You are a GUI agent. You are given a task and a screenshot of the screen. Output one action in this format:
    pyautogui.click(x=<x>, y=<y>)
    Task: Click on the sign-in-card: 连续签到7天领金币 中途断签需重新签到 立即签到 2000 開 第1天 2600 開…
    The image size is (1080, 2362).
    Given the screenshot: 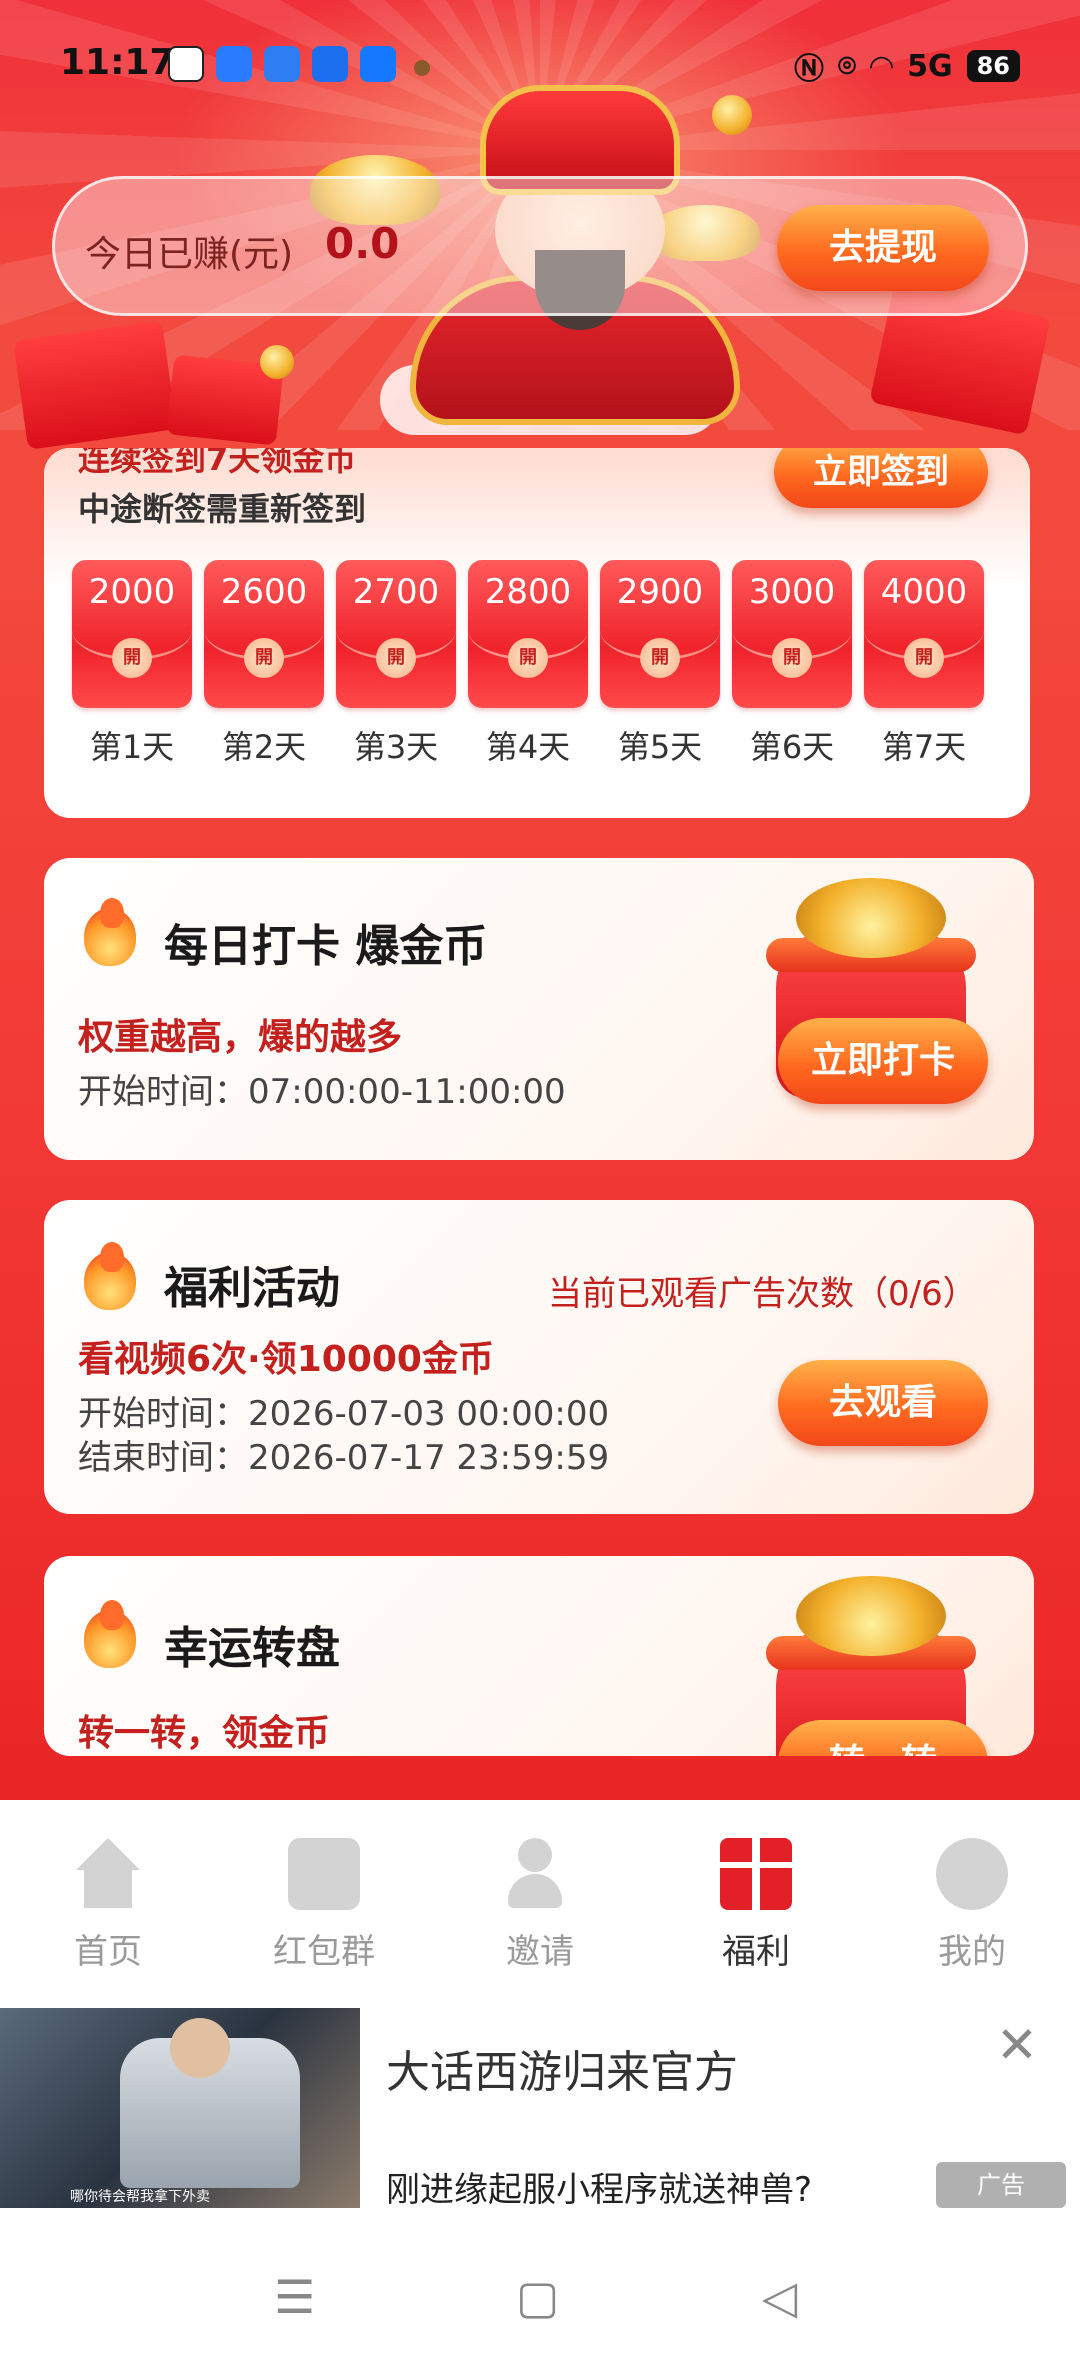 What is the action you would take?
    pyautogui.click(x=537, y=633)
    